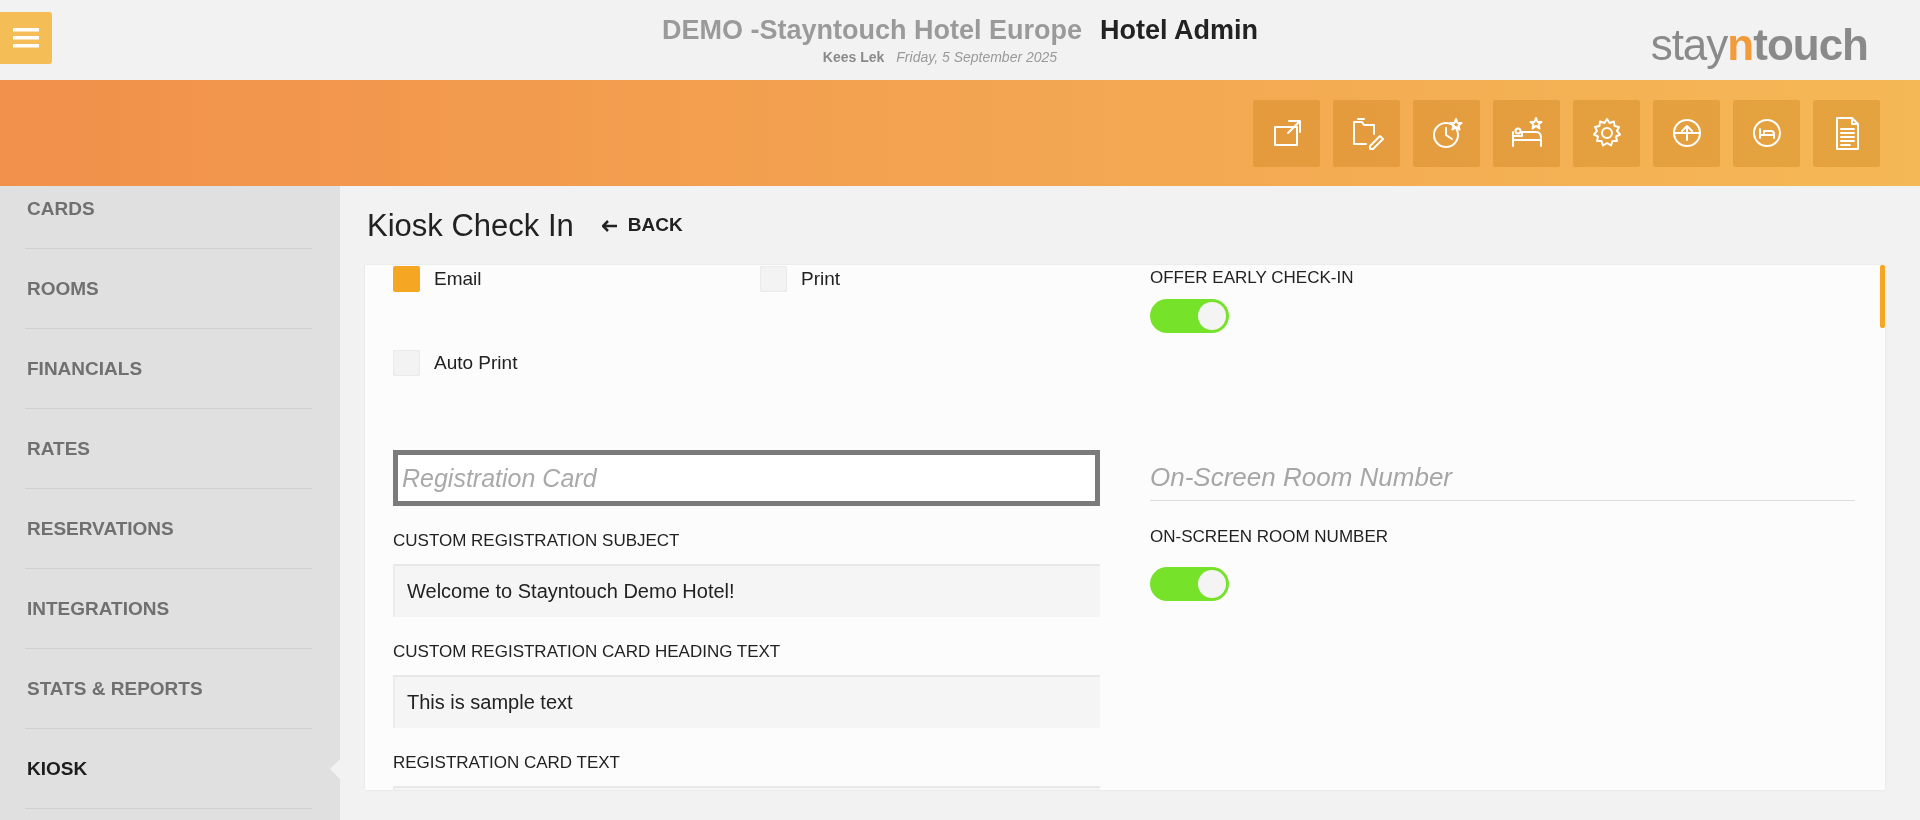 This screenshot has height=820, width=1920. I want to click on user-name: Kees Lek, so click(853, 56).